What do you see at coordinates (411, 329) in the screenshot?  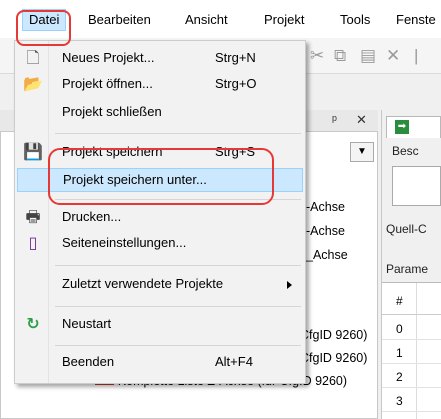 I see `table-row: 0` at bounding box center [411, 329].